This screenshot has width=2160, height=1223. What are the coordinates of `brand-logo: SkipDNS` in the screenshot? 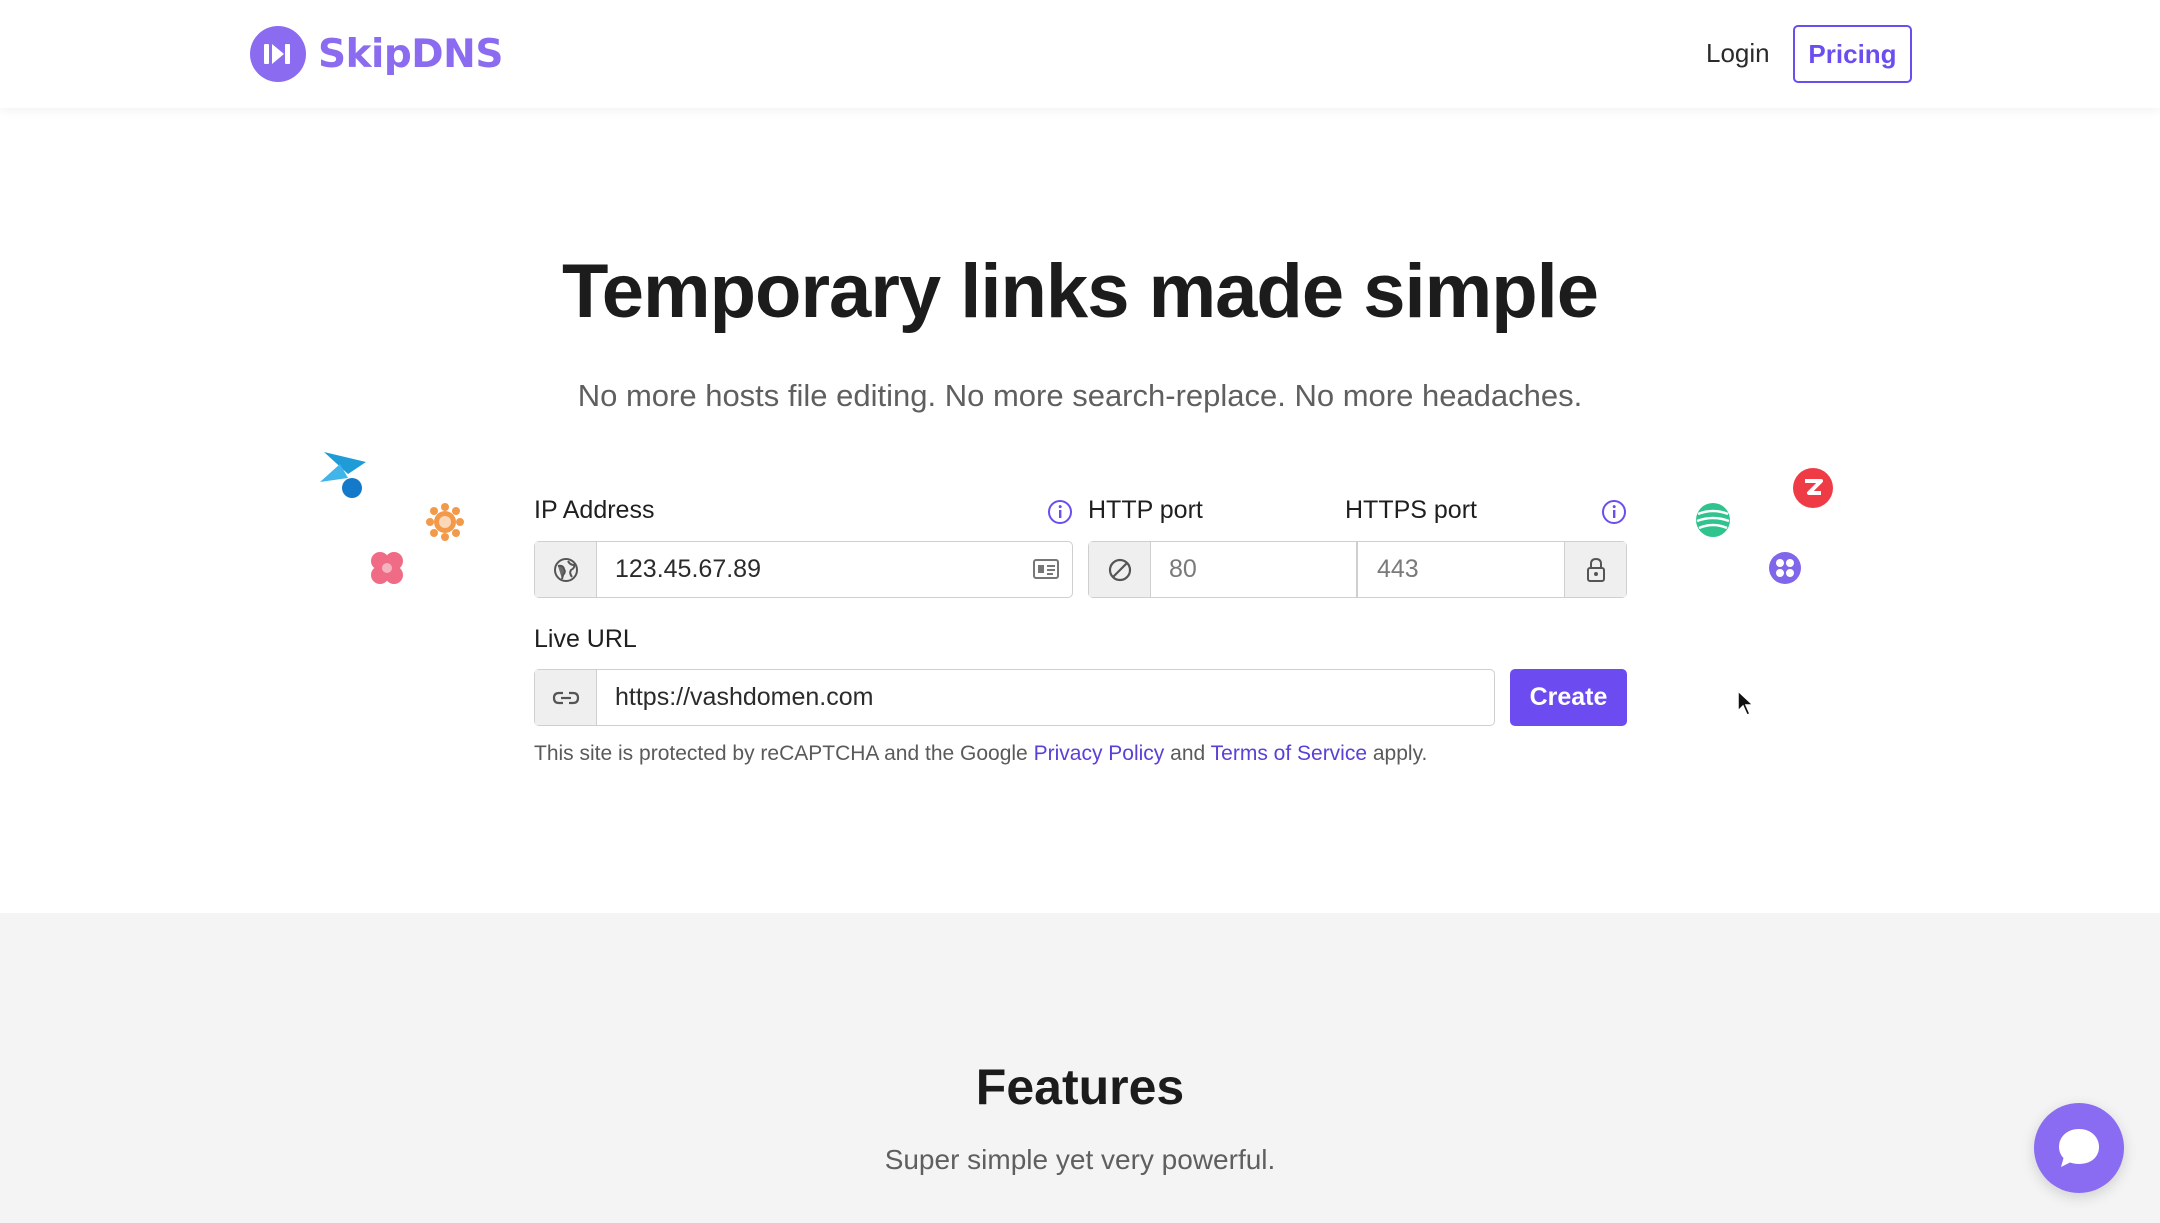 It's located at (376, 54).